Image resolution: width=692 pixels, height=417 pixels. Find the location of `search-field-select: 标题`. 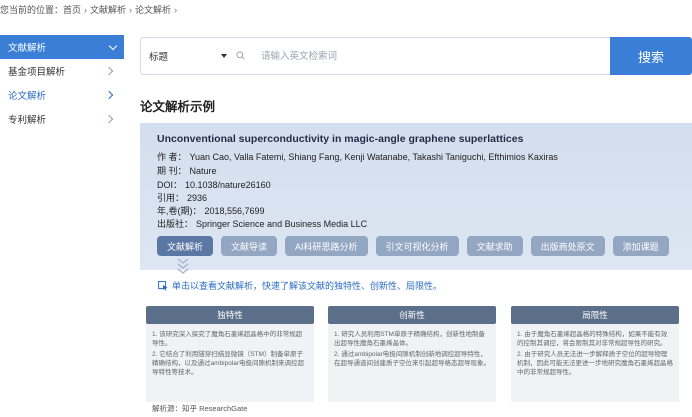

search-field-select: 标题 is located at coordinates (188, 56).